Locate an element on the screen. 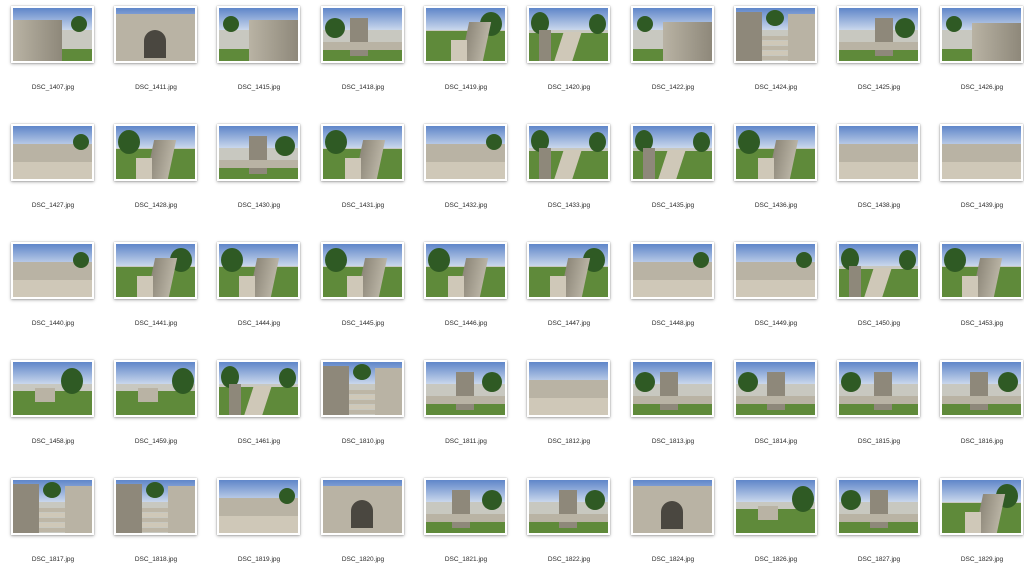 This screenshot has height=586, width=1024. thumbnail-item: DSC_1815.jpg is located at coordinates (880, 413).